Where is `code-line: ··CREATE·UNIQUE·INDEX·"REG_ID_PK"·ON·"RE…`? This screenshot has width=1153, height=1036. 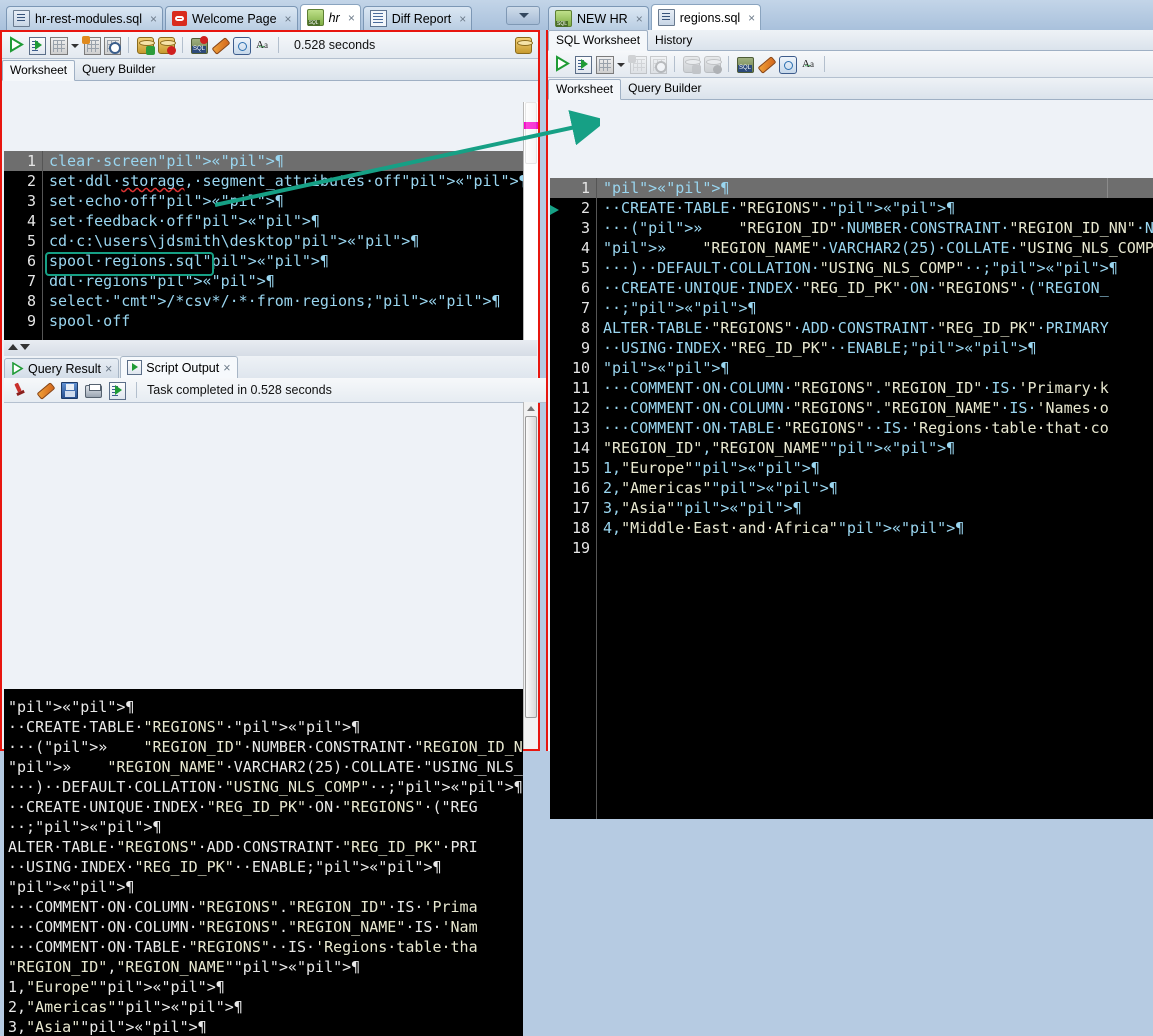 code-line: ··CREATE·UNIQUE·INDEX·"REG_ID_PK"·ON·"RE… is located at coordinates (875, 288).